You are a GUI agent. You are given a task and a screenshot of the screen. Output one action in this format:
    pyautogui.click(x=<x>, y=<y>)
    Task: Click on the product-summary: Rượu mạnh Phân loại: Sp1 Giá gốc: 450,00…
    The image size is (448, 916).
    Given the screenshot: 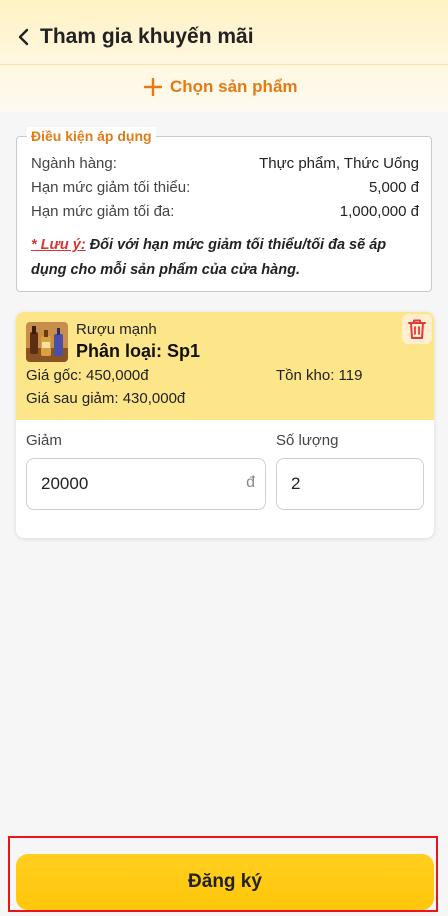 What is the action you would take?
    pyautogui.click(x=225, y=366)
    